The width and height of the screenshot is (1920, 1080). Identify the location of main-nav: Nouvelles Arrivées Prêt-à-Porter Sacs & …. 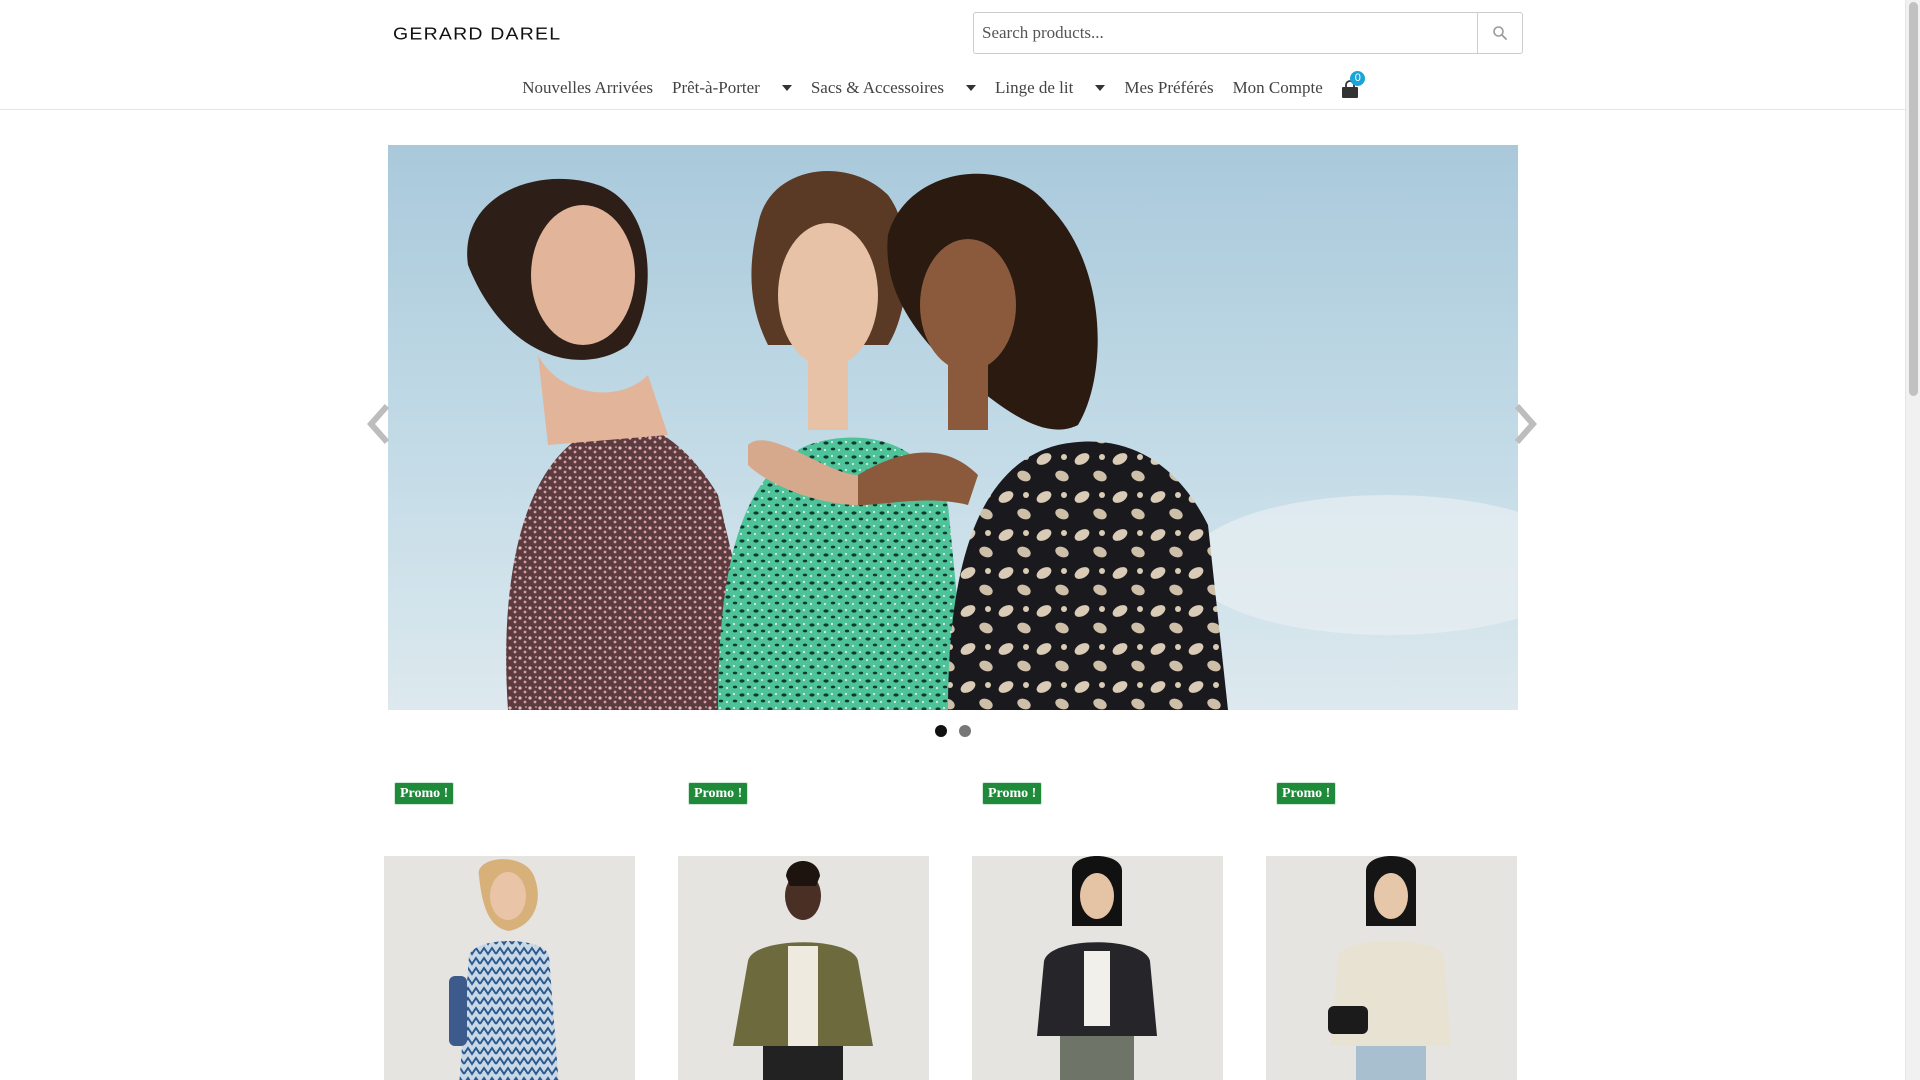
(952, 86).